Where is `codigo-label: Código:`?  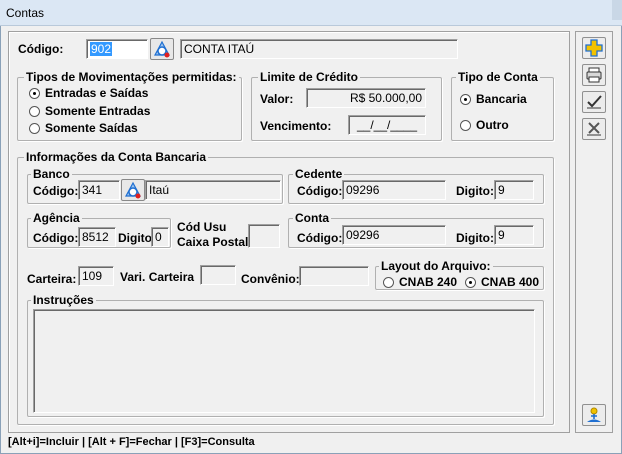
codigo-label: Código: is located at coordinates (41, 49).